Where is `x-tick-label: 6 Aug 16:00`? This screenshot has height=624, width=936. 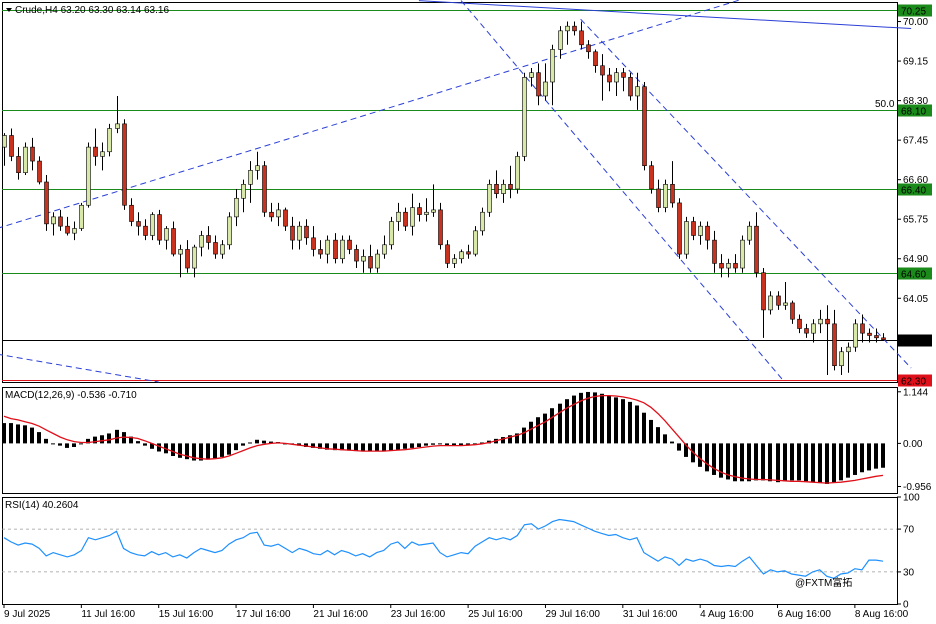 x-tick-label: 6 Aug 16:00 is located at coordinates (805, 614).